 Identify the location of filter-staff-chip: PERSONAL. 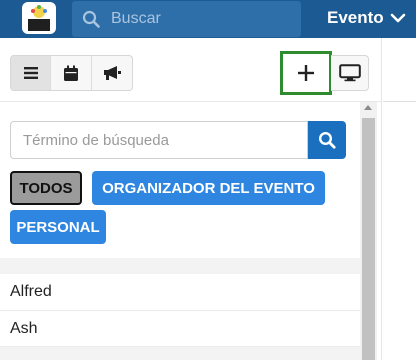
(58, 227).